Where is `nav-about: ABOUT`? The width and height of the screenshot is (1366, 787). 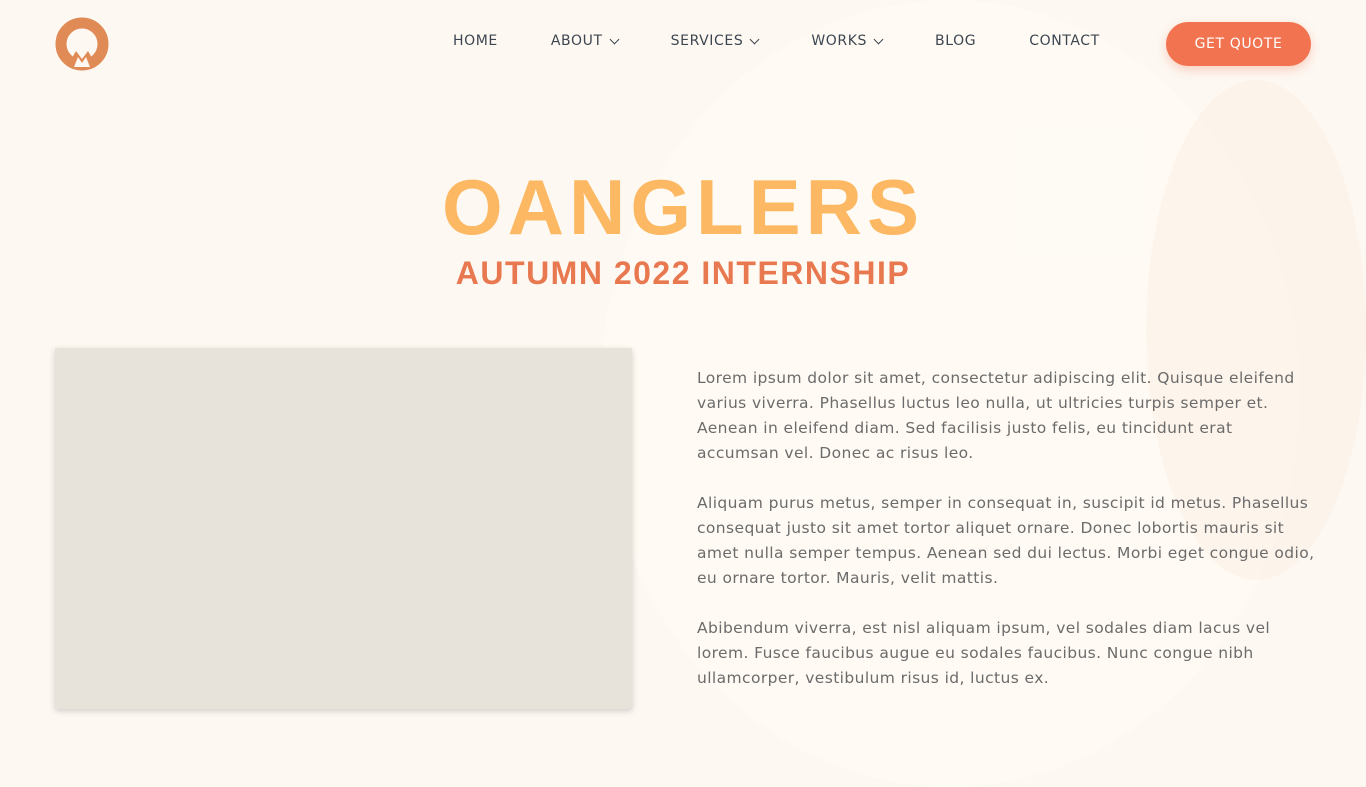
nav-about: ABOUT is located at coordinates (585, 41).